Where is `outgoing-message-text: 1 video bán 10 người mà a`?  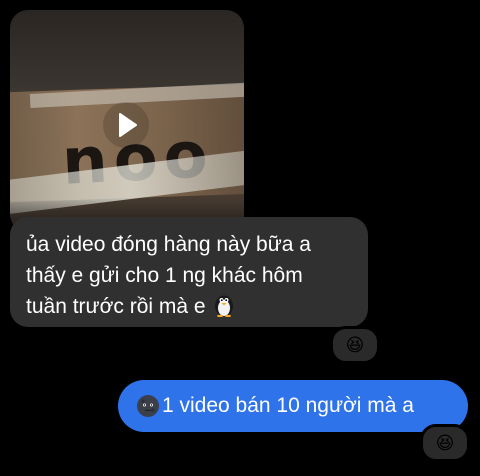
outgoing-message-text: 1 video bán 10 người mà a is located at coordinates (288, 405).